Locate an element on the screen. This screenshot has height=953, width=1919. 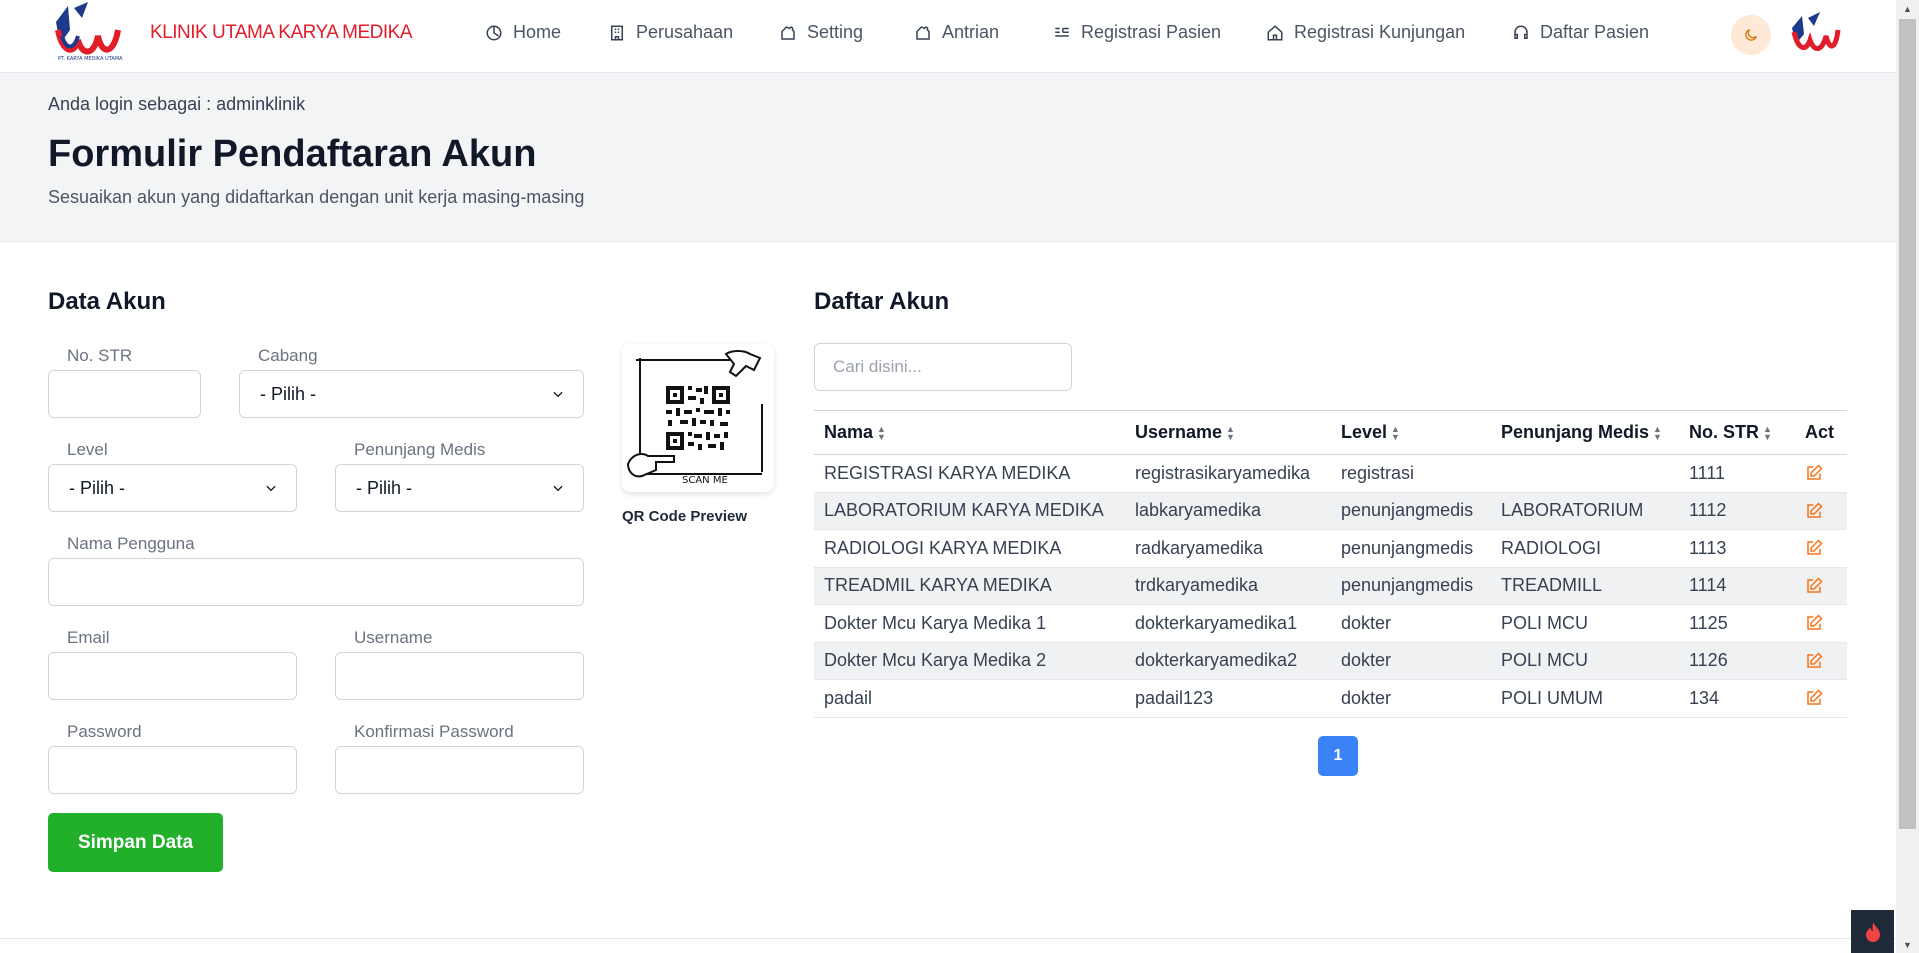
cell-no-str: 1111 is located at coordinates (1737, 473).